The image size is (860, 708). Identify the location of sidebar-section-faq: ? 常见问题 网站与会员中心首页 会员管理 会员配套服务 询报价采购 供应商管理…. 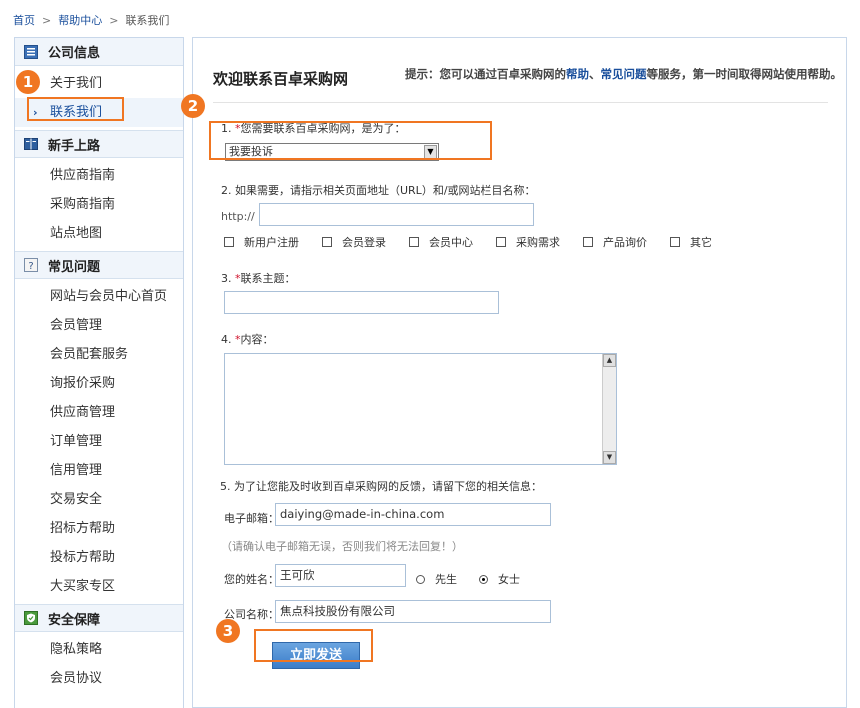
(99, 427).